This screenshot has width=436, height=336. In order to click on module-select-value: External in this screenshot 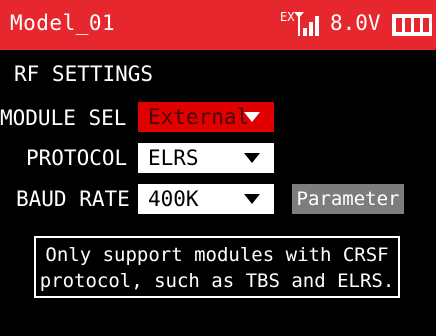, I will do `click(199, 117)`.